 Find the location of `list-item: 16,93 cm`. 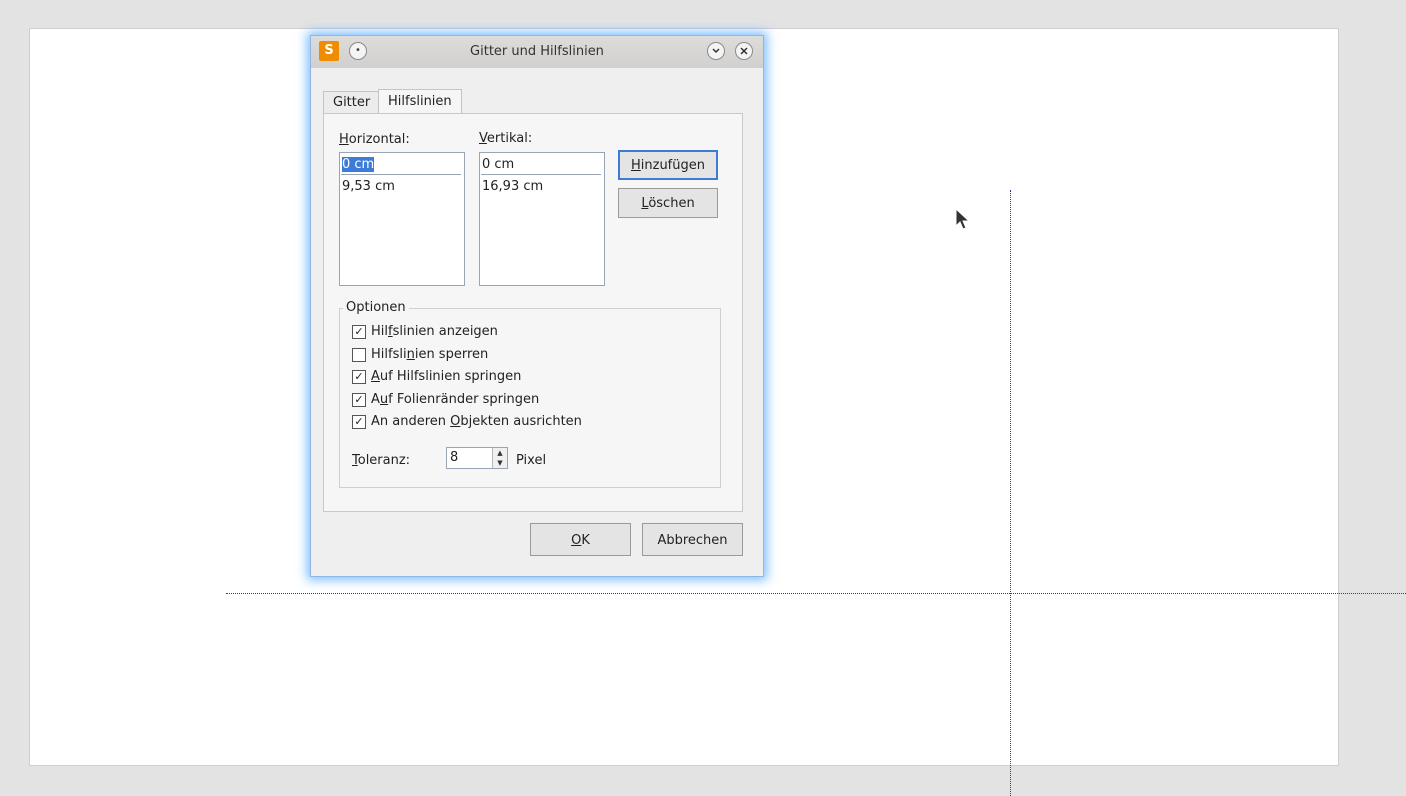

list-item: 16,93 cm is located at coordinates (512, 186).